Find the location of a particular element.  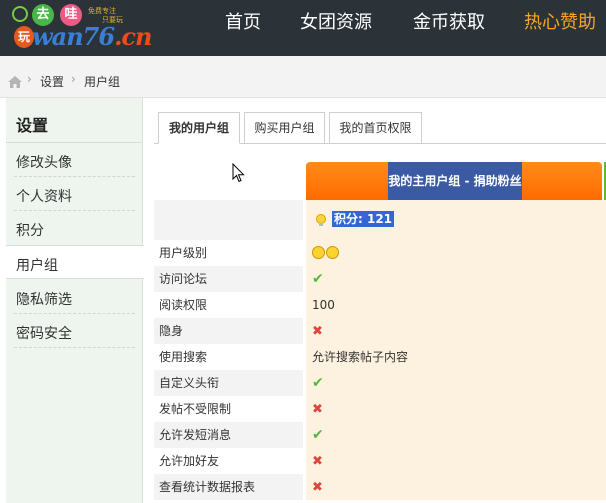

sidebar-item-privacy-filter: 隐私筛选 is located at coordinates (74, 297).